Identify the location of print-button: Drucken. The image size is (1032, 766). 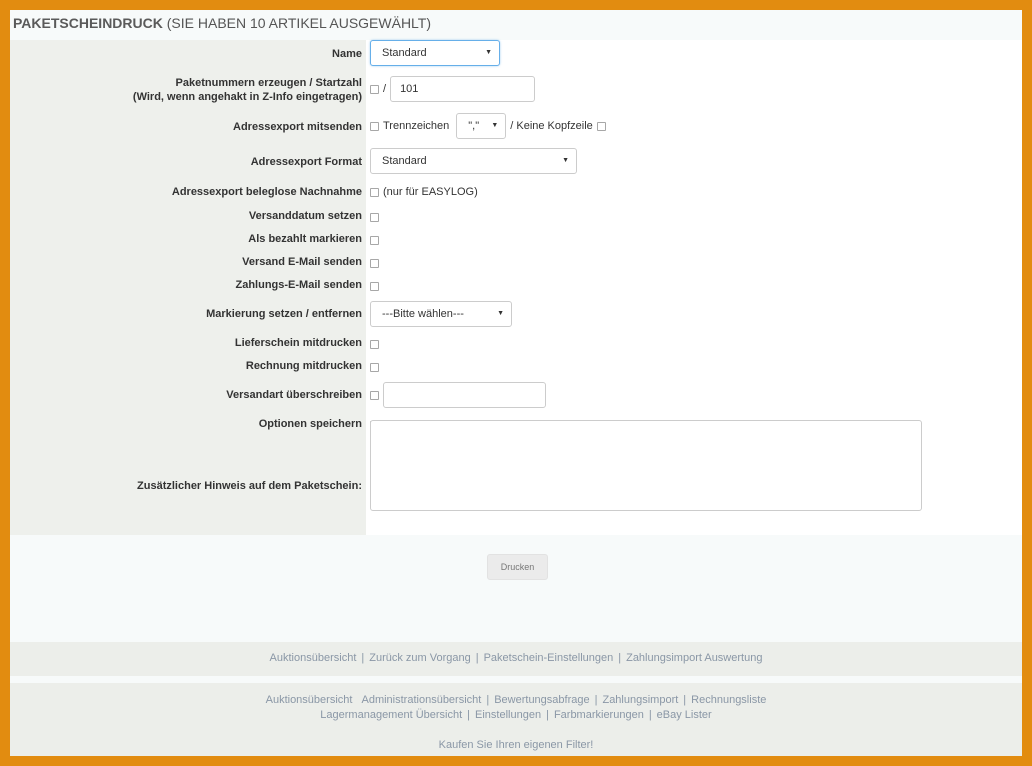
(517, 567).